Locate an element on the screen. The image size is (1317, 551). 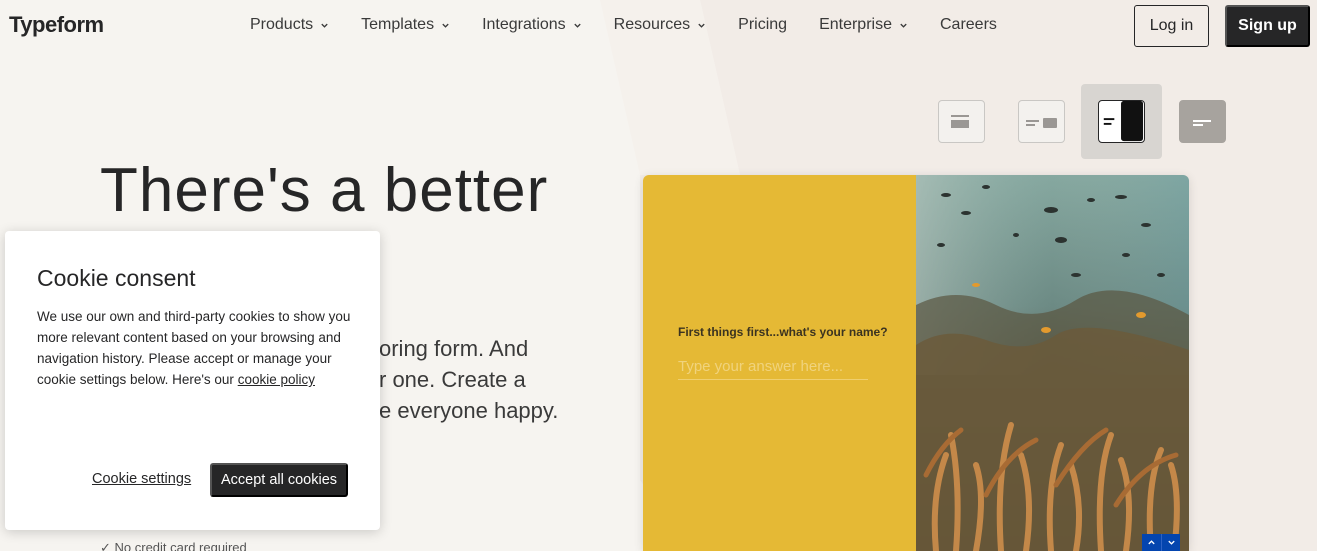
cookie-settings-link: Cookie settings is located at coordinates (141, 479).